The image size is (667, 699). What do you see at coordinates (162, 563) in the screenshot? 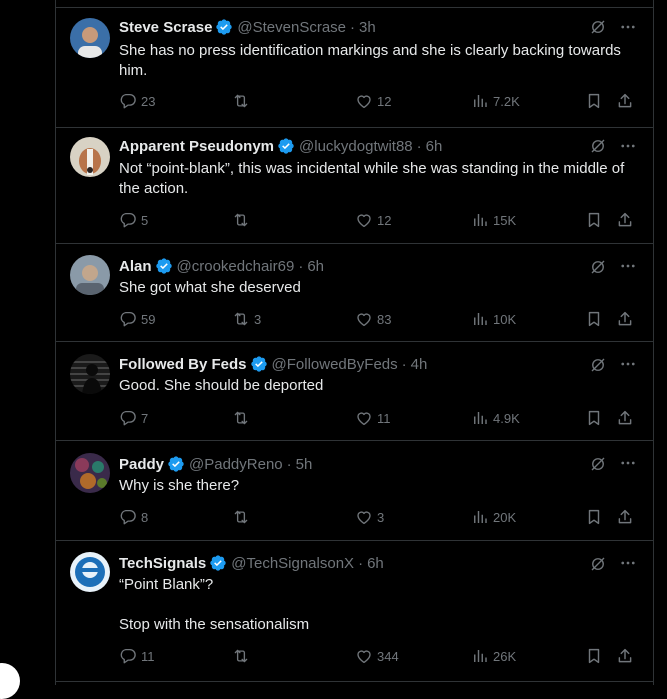
I see `display-name: TechSignals` at bounding box center [162, 563].